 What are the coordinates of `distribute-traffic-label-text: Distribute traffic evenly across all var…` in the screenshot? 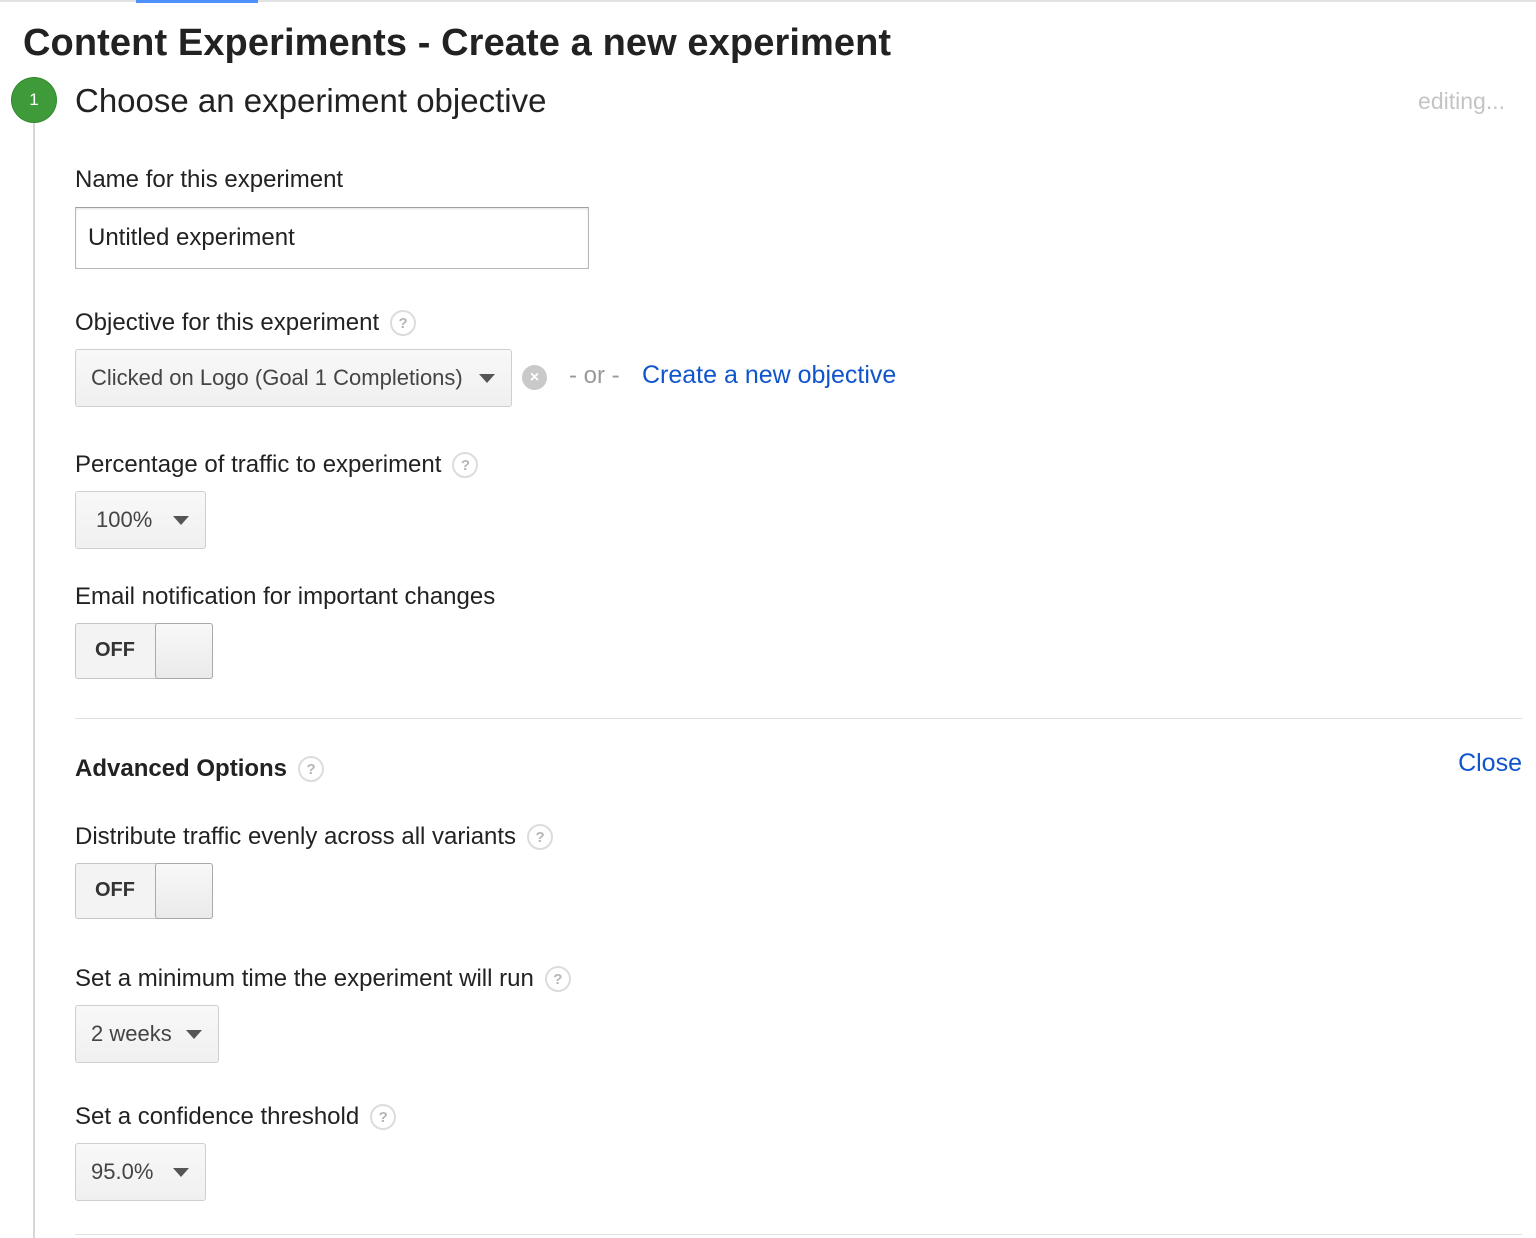 It's located at (296, 836).